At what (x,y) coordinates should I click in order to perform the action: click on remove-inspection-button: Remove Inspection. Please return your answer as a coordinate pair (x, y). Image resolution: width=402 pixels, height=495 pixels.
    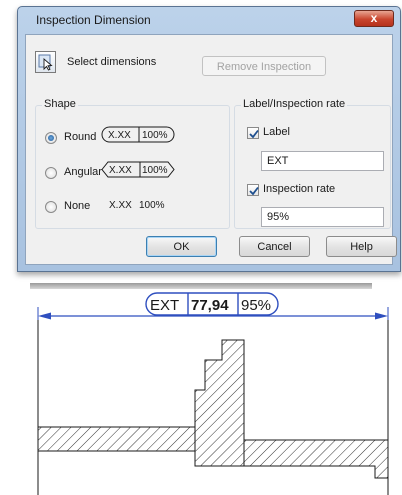
    Looking at the image, I should click on (264, 66).